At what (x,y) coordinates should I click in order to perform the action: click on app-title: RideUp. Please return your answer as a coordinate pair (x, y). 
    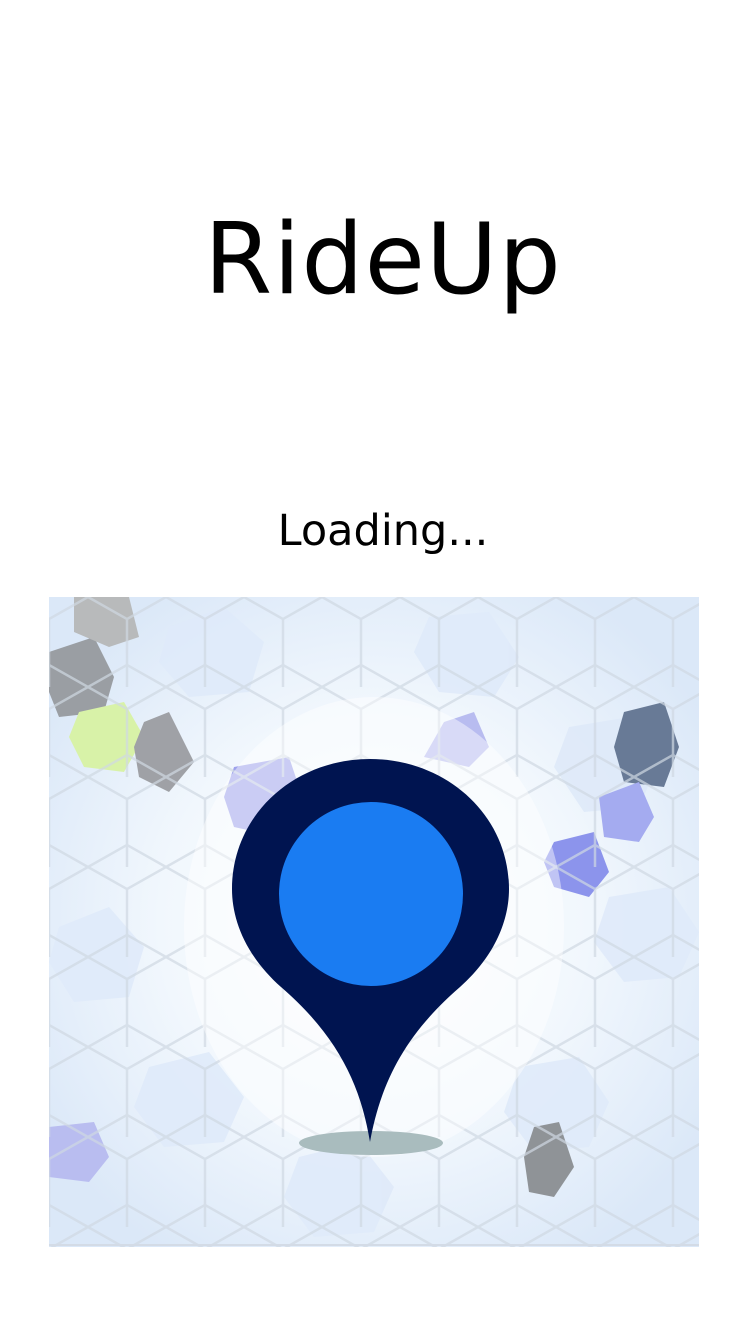
    Looking at the image, I should click on (383, 260).